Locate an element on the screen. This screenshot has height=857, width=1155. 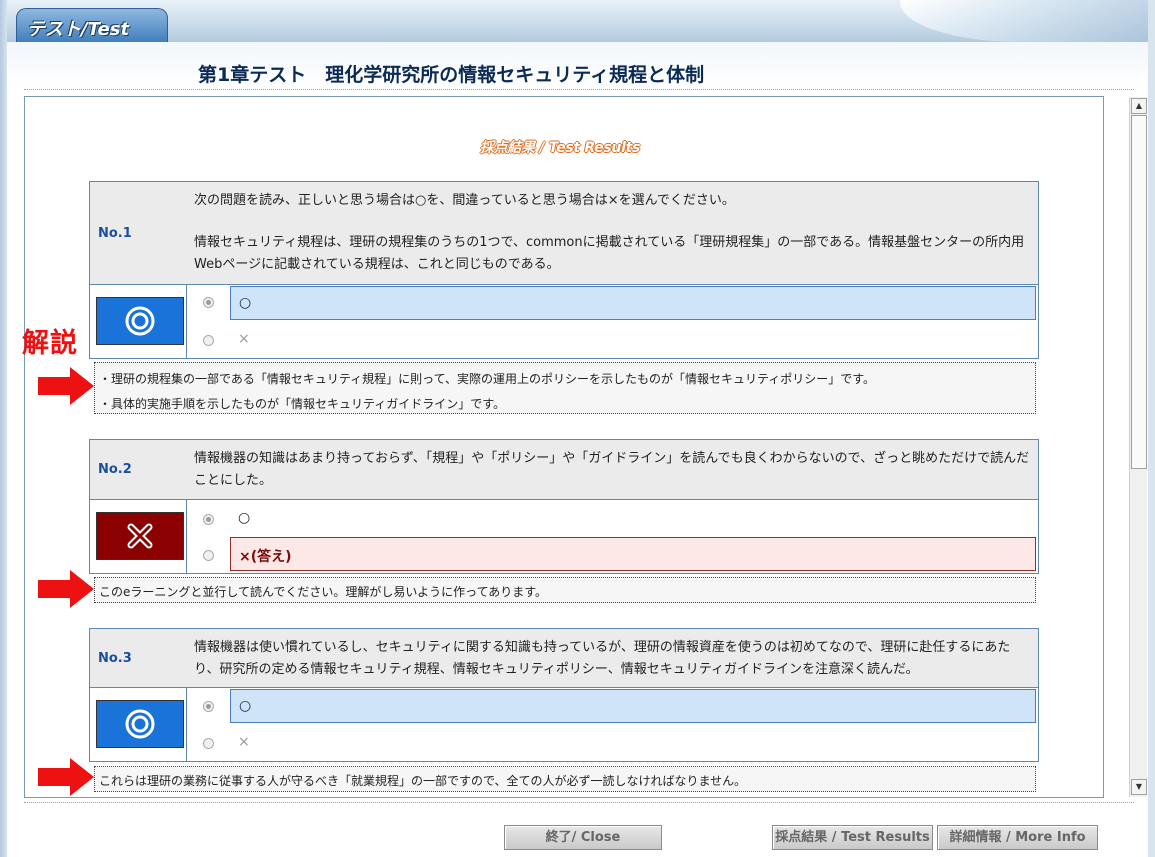
cross-incorrect-icon is located at coordinates (140, 536).